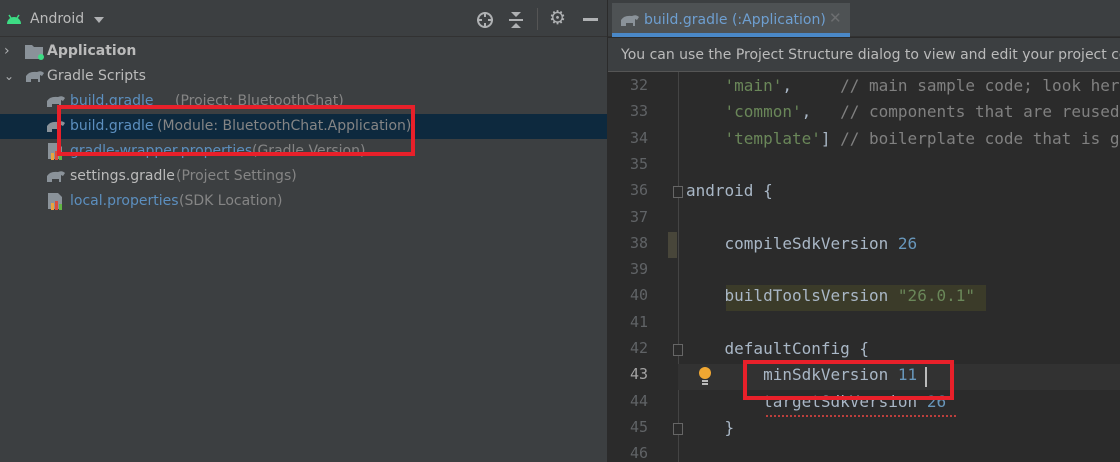 The image size is (1120, 462). I want to click on line-number: 39, so click(638, 269).